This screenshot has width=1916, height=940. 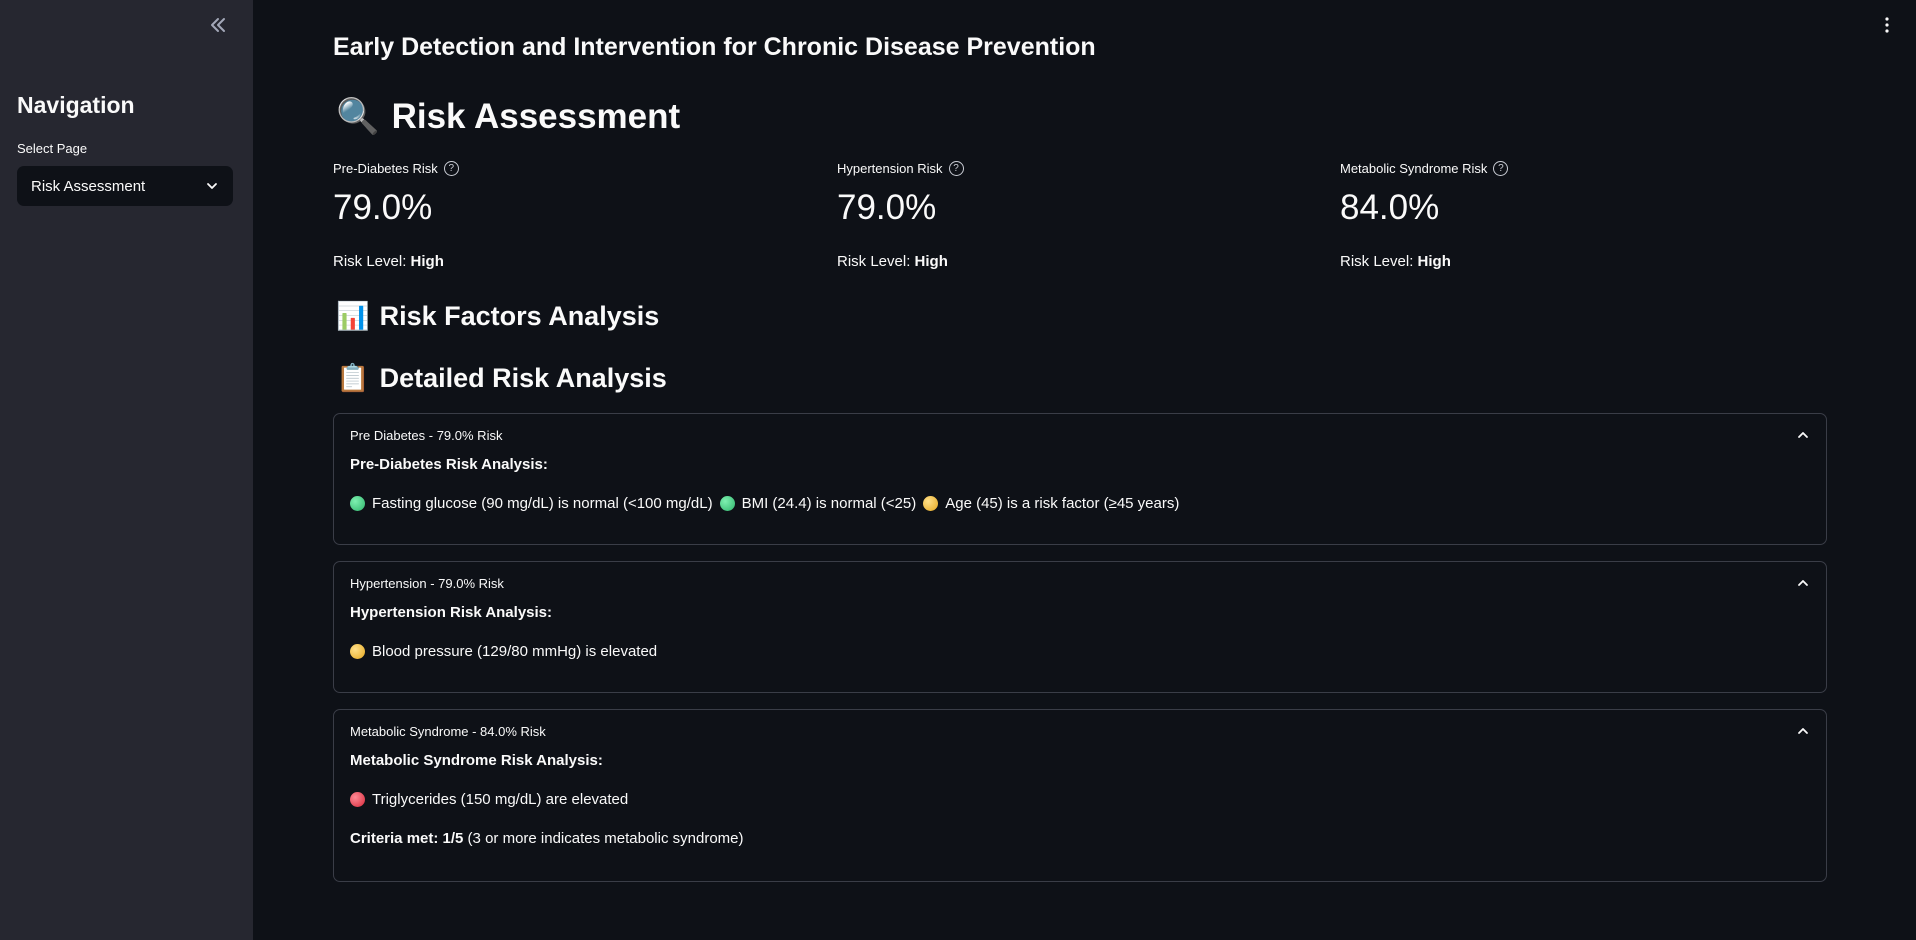 What do you see at coordinates (353, 316) in the screenshot?
I see `bar-chart-icon: 📊` at bounding box center [353, 316].